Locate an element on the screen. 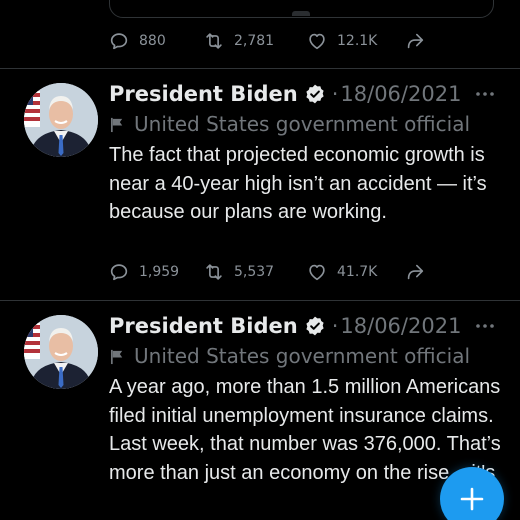 This screenshot has height=520, width=520. reply-button: 1,959 is located at coordinates (143, 272).